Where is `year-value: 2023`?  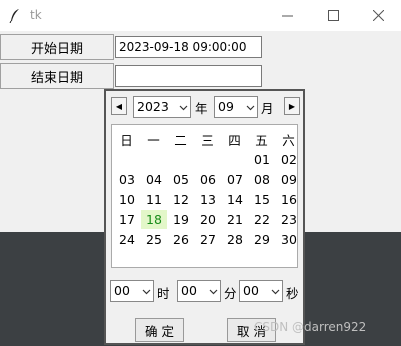
year-value: 2023 is located at coordinates (153, 106).